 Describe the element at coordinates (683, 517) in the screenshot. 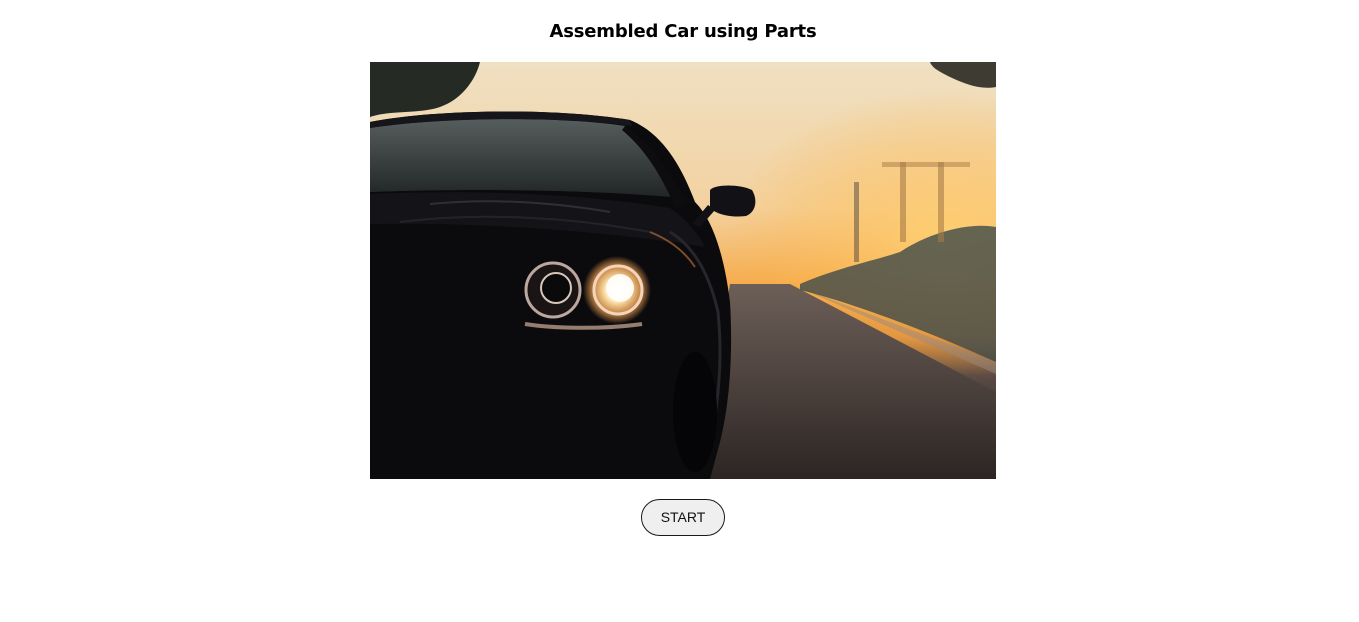

I see `start-button: START` at that location.